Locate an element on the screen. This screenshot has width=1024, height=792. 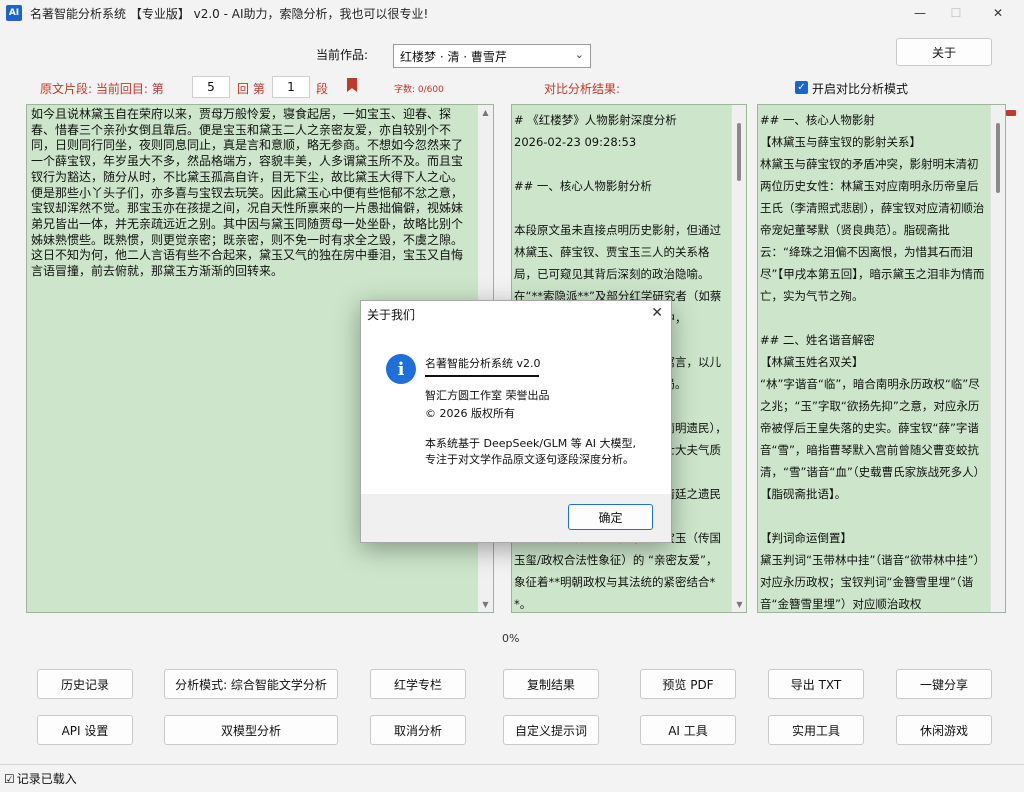
work-select: 红楼梦 · 清 · 曹雪芹 ⌄ is located at coordinates (492, 56).